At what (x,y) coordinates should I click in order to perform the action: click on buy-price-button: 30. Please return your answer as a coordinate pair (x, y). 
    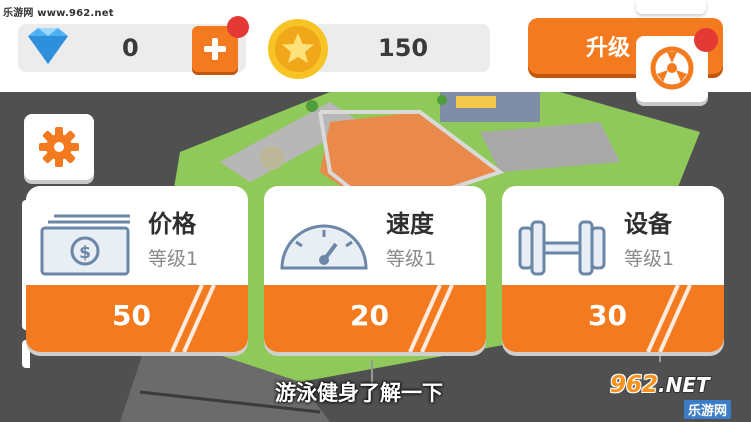
    Looking at the image, I should click on (613, 318).